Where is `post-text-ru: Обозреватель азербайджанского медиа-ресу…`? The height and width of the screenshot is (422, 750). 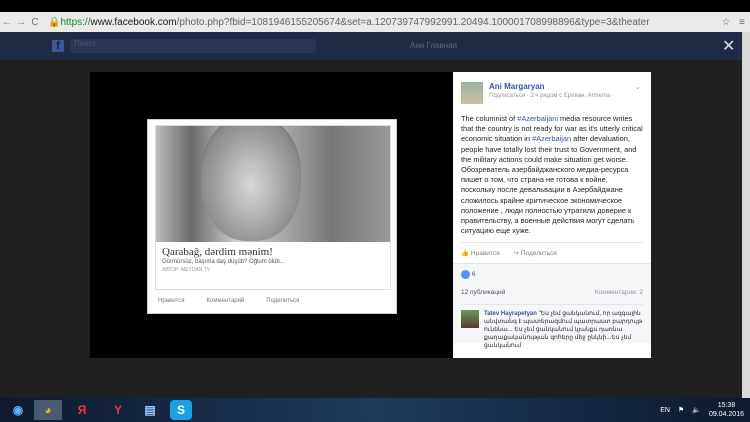 post-text-ru: Обозреватель азербайджанского медиа-ресу… is located at coordinates (548, 200).